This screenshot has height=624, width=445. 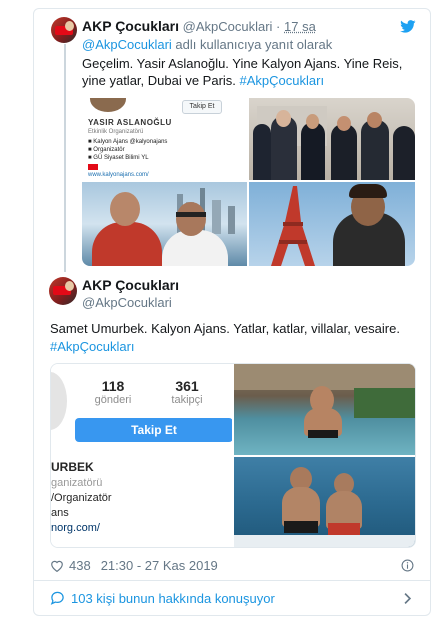 What do you see at coordinates (116, 132) in the screenshot?
I see `profile-card-subtitle: Etkinlik Organizatörü` at bounding box center [116, 132].